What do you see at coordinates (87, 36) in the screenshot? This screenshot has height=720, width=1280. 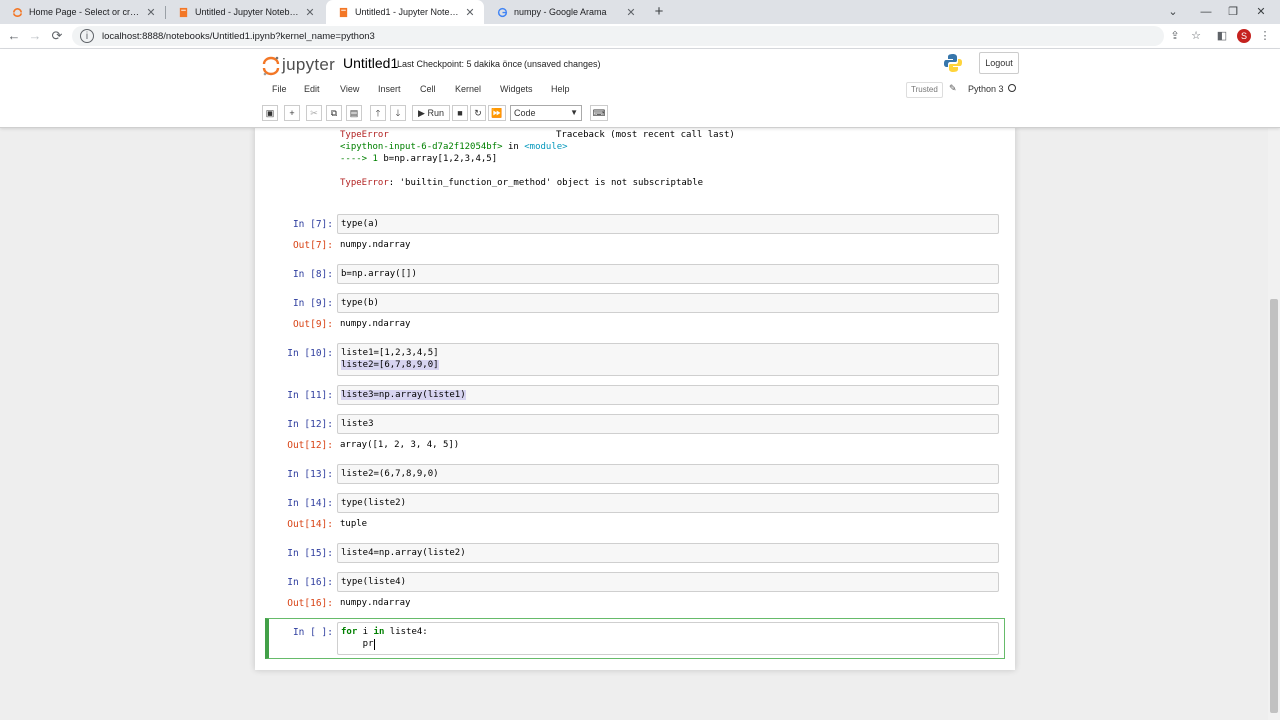 I see `site-info-icon: i` at bounding box center [87, 36].